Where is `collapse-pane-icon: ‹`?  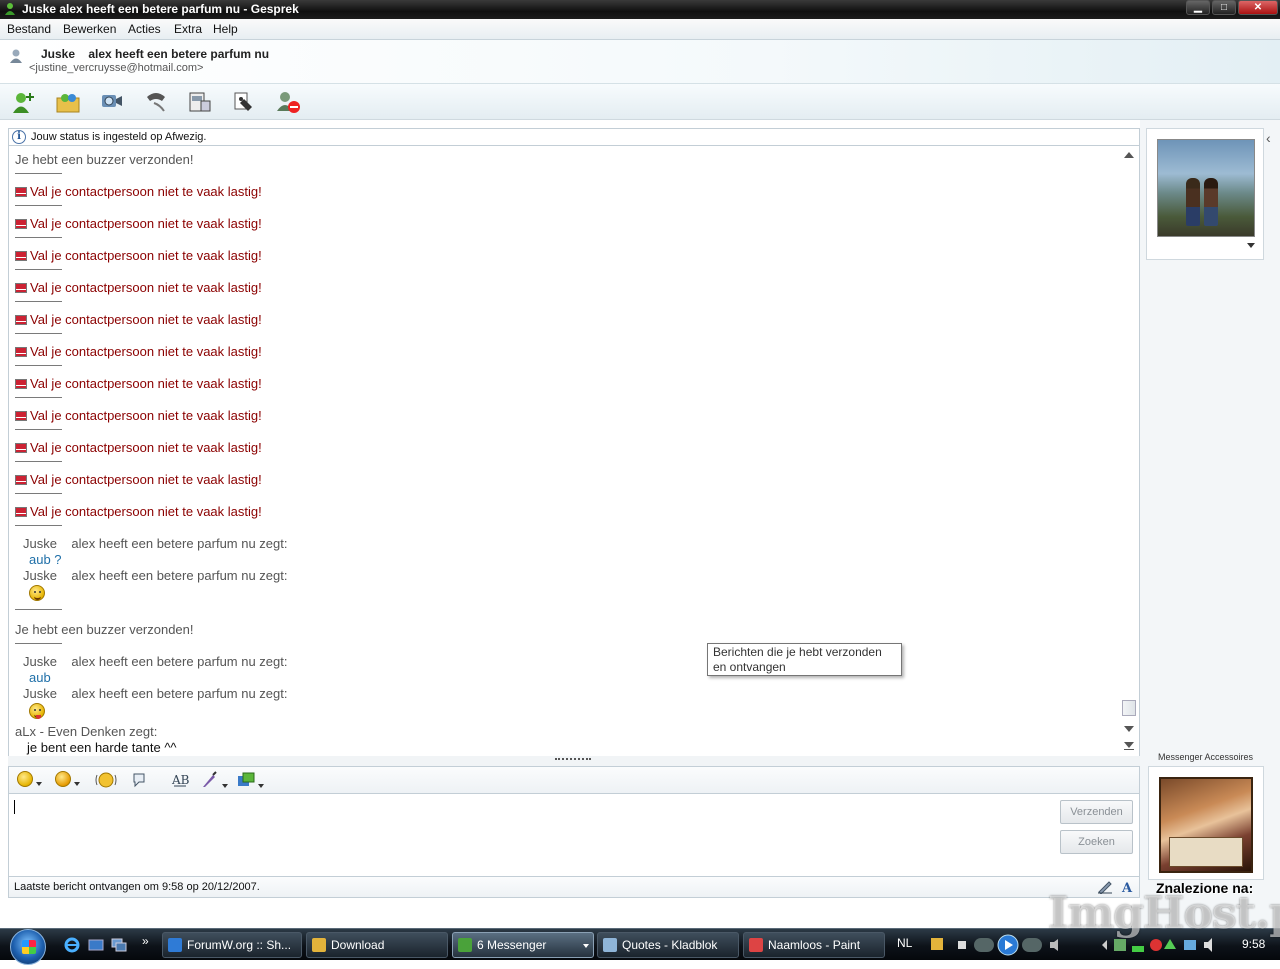 collapse-pane-icon: ‹ is located at coordinates (1272, 145).